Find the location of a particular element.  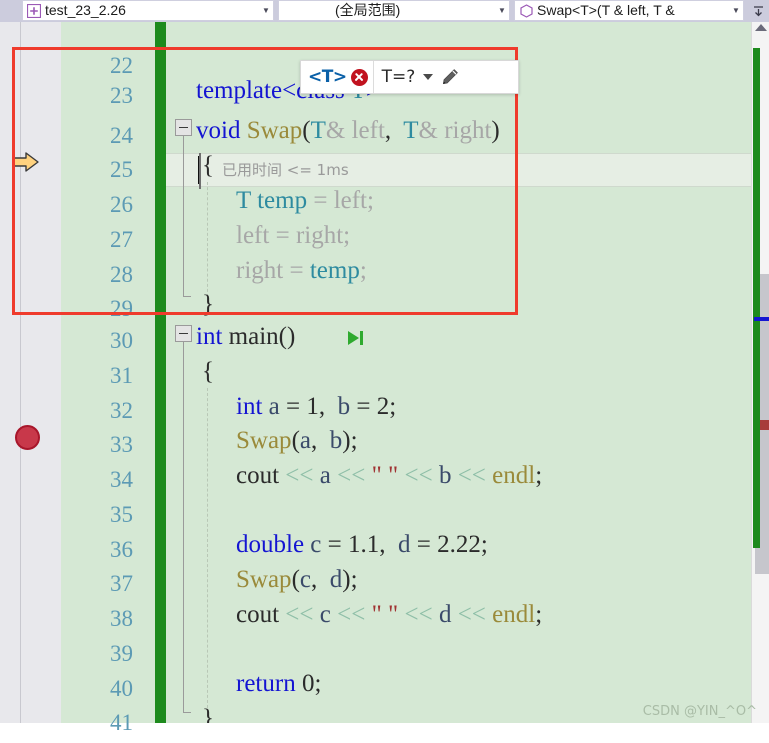

code-line-main-open-brace: { is located at coordinates (458, 372).